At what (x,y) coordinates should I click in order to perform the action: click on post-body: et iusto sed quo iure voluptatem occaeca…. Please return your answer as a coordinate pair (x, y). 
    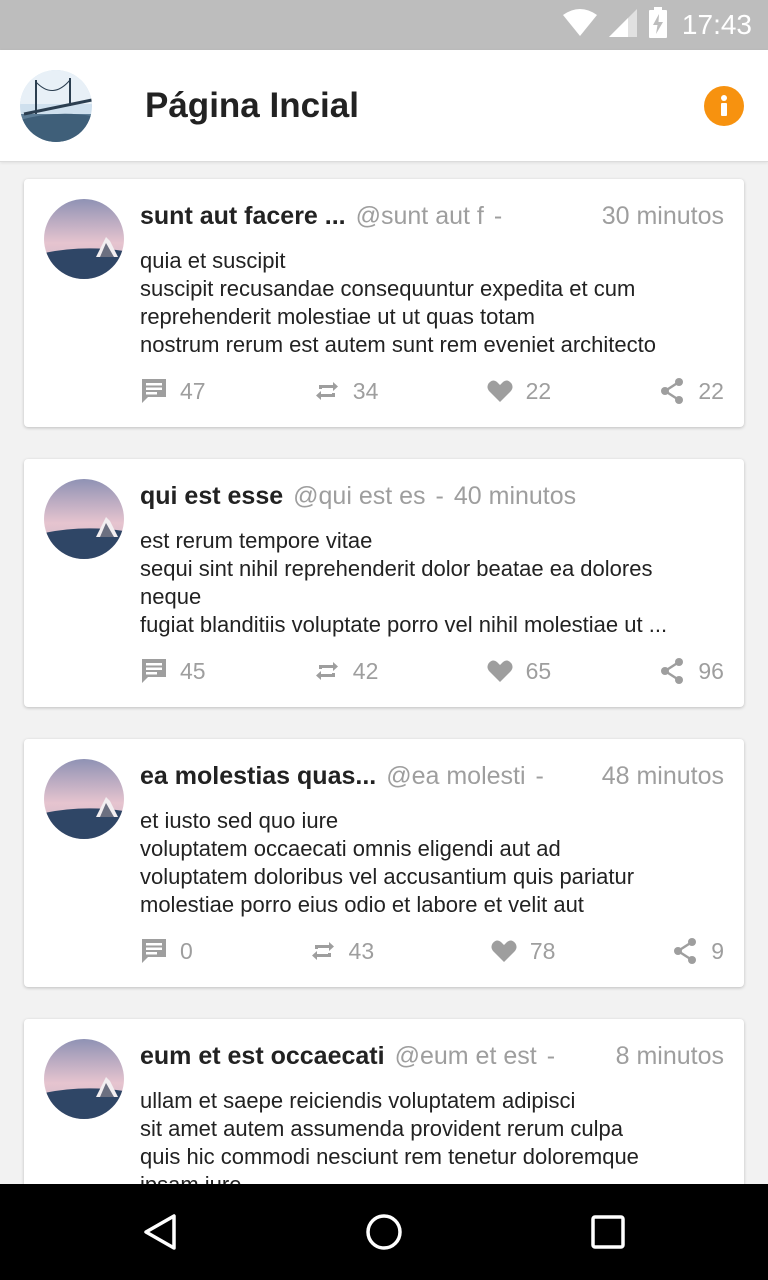
    Looking at the image, I should click on (387, 862).